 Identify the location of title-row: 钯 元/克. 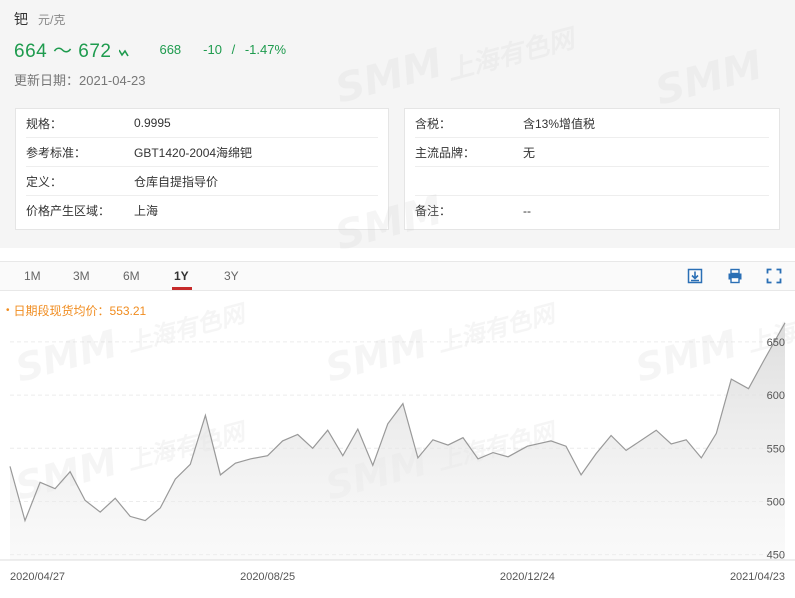
(39, 19).